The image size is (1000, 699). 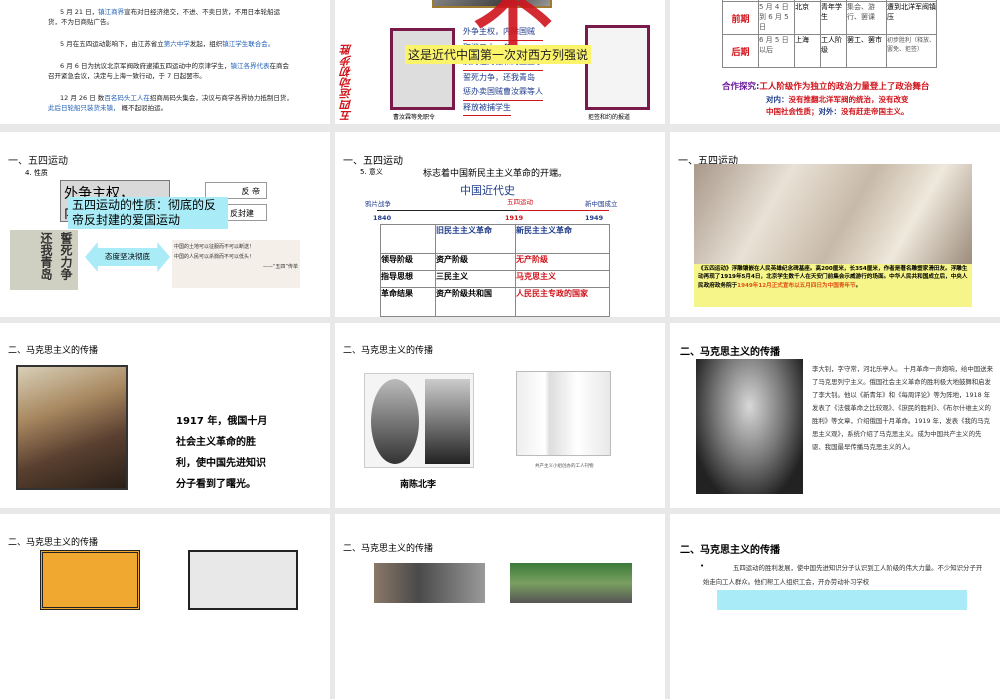 I want to click on leaflet-quote: 中国的土地可以征服而不可以断送！ 中国的人民可以杀戮而不可以低头！ ——“五四”传单, so click(x=236, y=264).